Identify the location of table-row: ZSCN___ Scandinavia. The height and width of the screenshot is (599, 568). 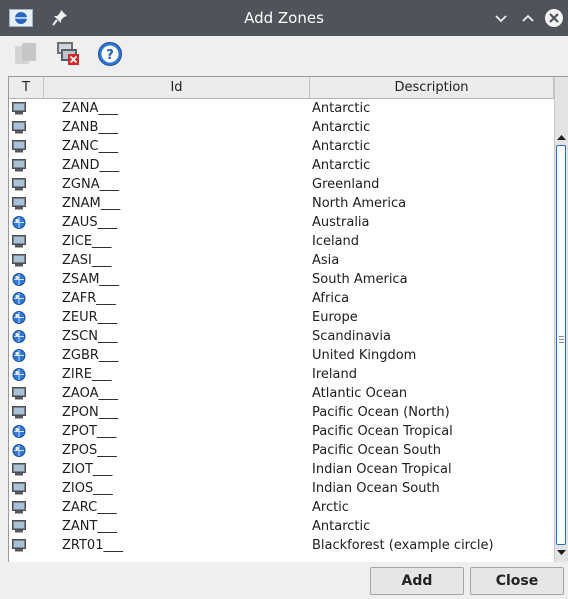
(281, 336).